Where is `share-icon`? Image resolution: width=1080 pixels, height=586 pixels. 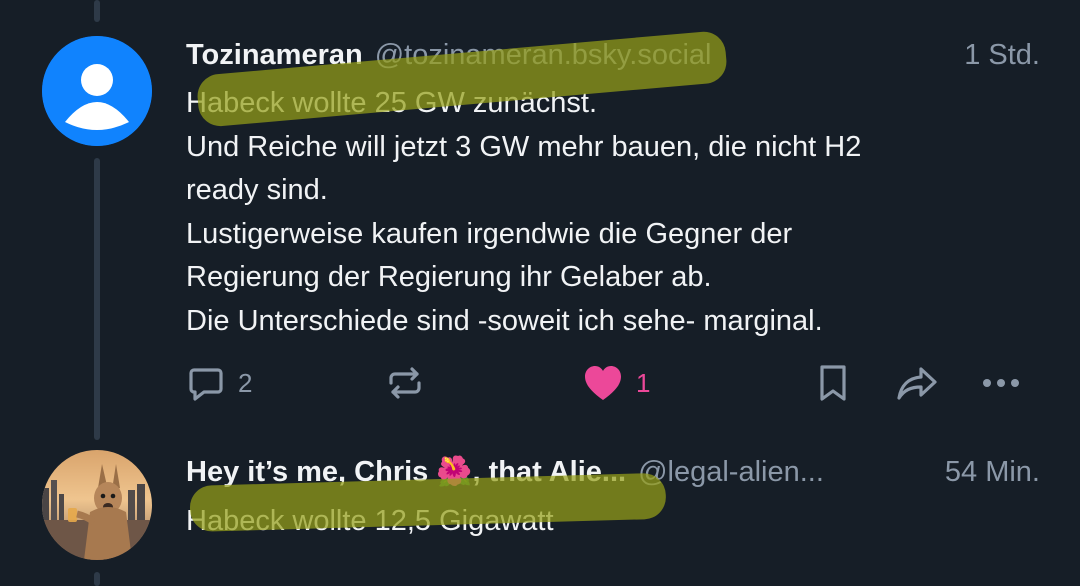 share-icon is located at coordinates (917, 383).